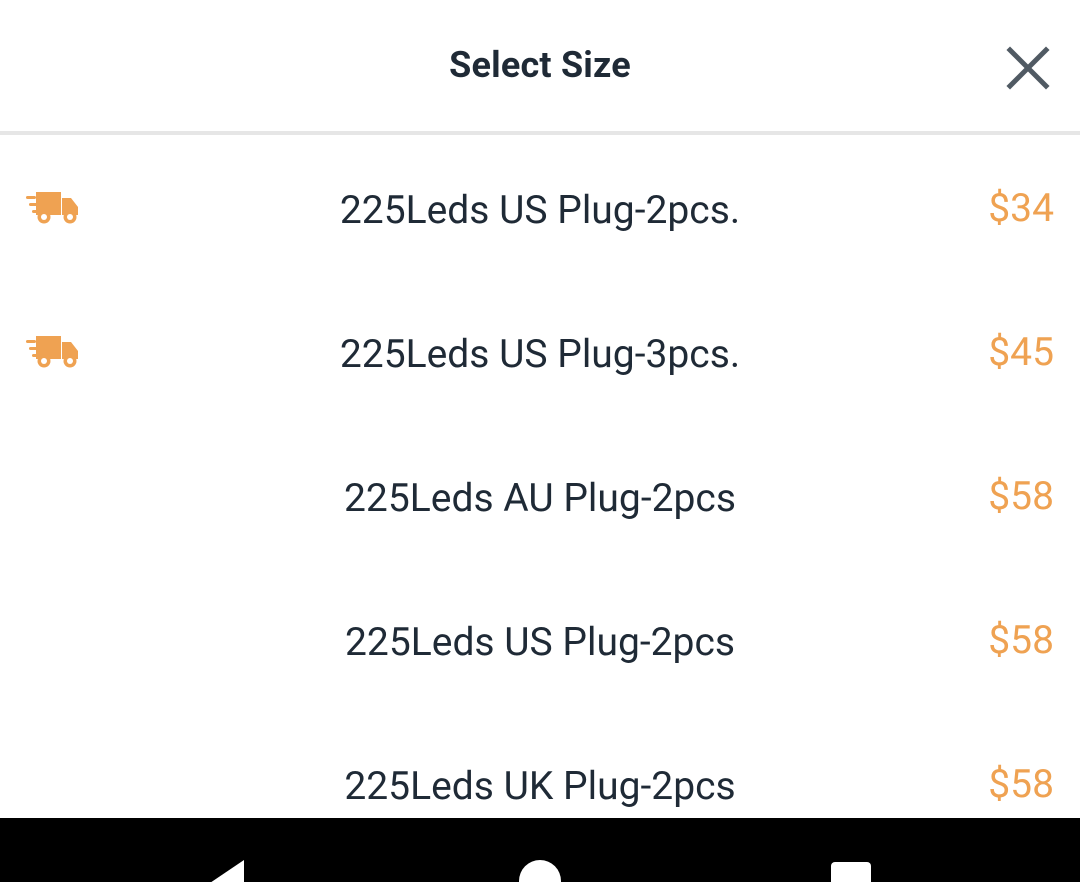 This screenshot has height=882, width=1080. What do you see at coordinates (1021, 208) in the screenshot?
I see `size-option-price: $34` at bounding box center [1021, 208].